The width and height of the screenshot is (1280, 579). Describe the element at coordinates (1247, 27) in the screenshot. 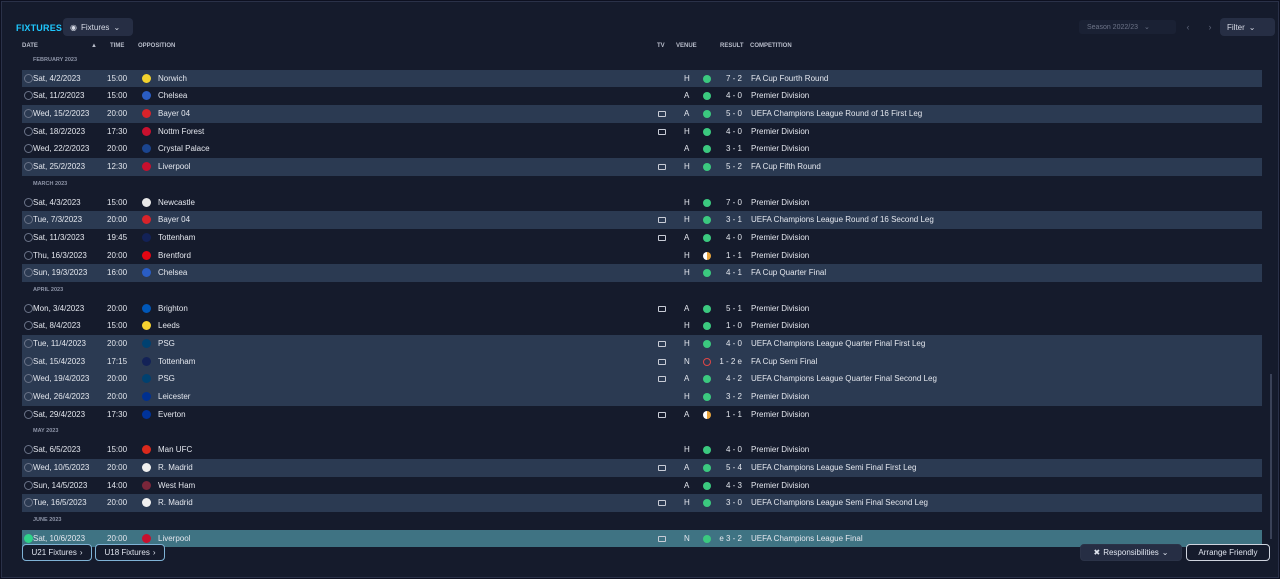

I see `filter-button: Filter ⌄` at that location.